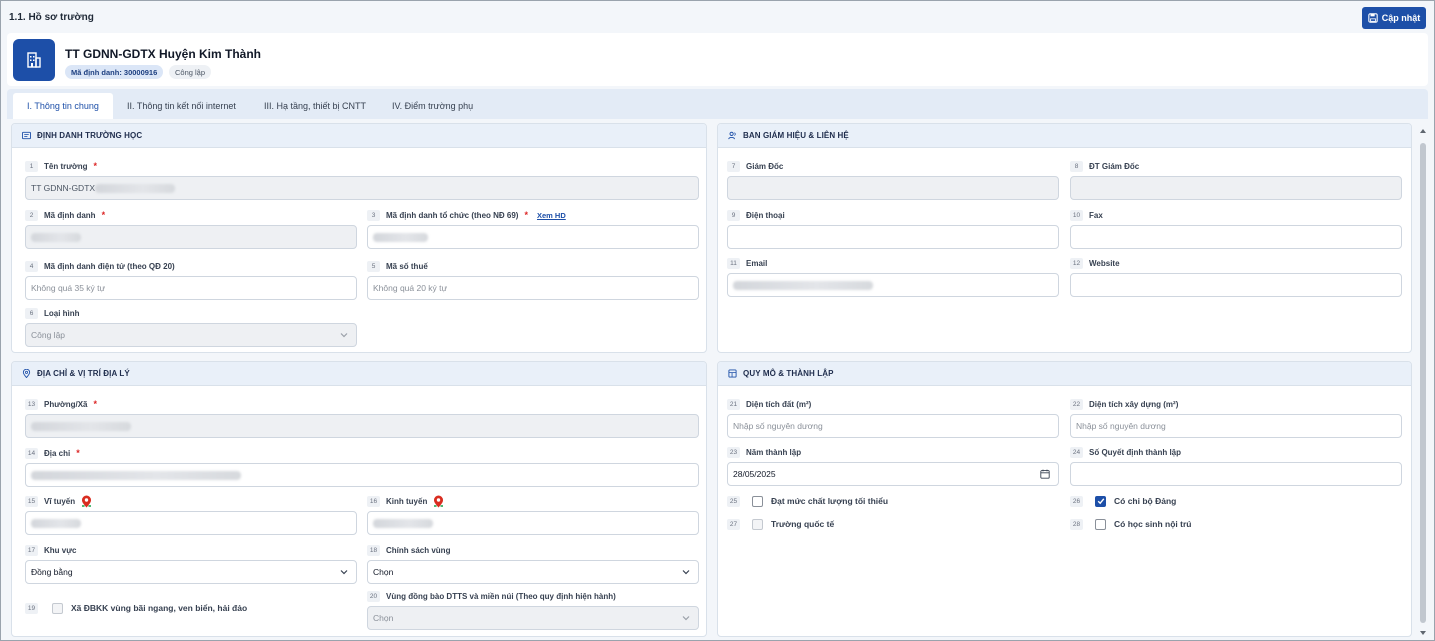  What do you see at coordinates (733, 524) in the screenshot?
I see `field-number: 27` at bounding box center [733, 524].